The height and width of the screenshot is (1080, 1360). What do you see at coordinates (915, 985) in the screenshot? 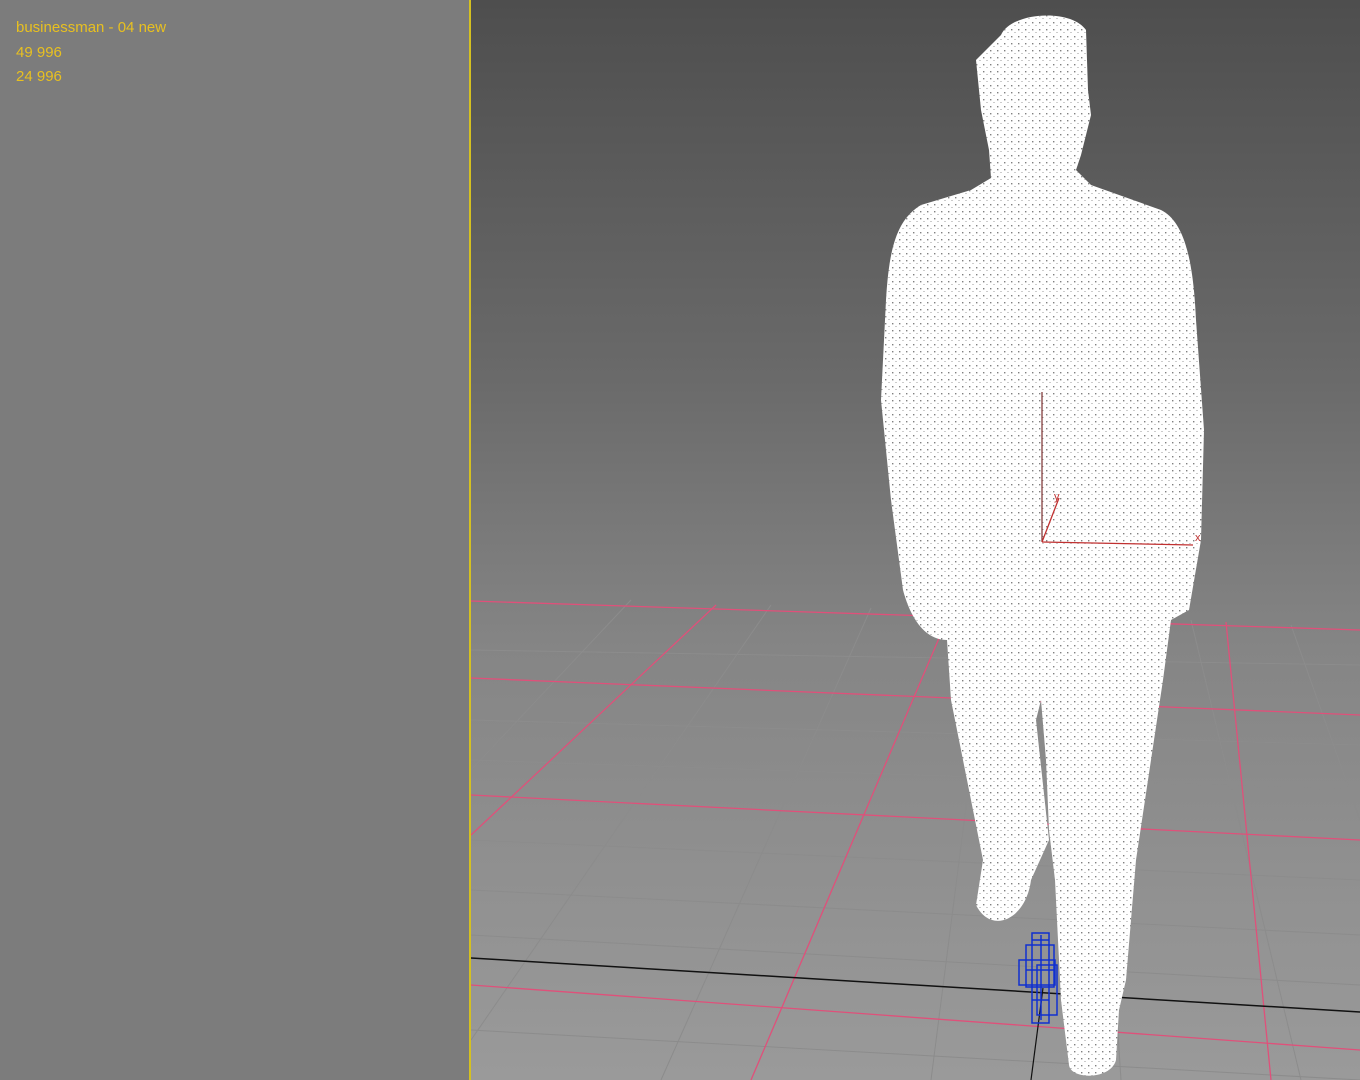
I see `world-axis-line` at bounding box center [915, 985].